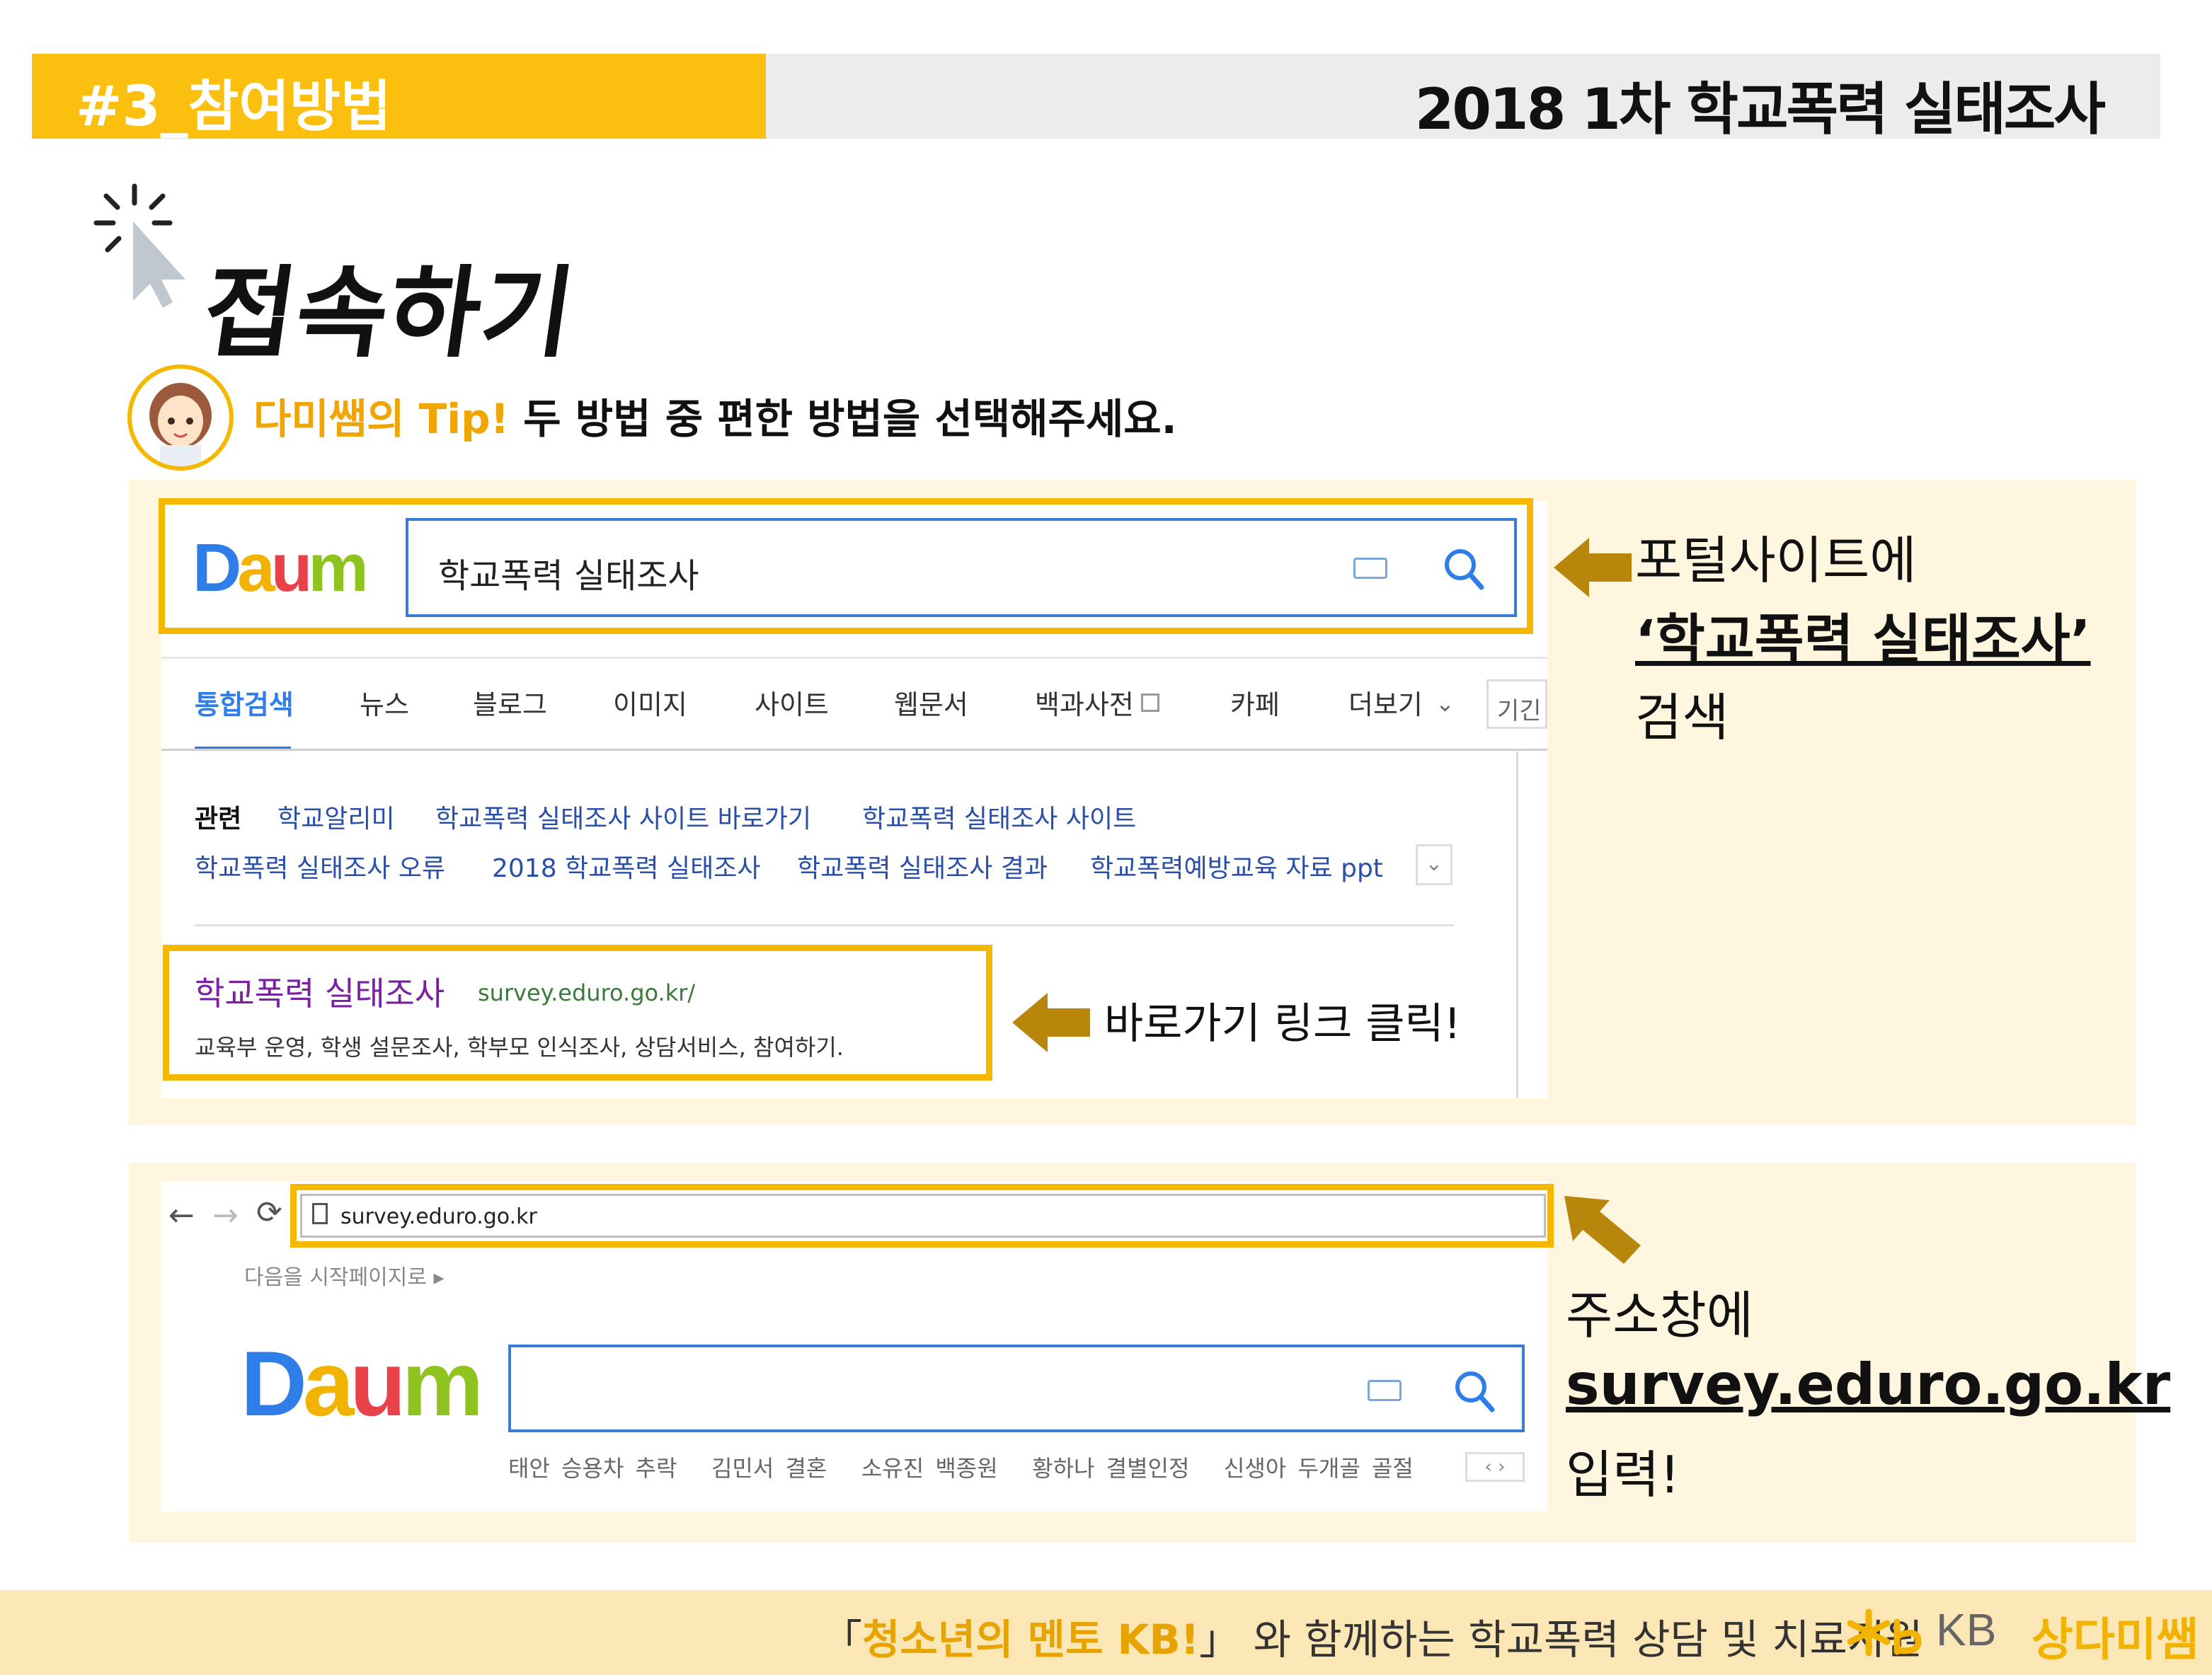 This screenshot has width=2212, height=1675. I want to click on doc-title: 2018 1차 학교폭력 실태조사, so click(1760, 109).